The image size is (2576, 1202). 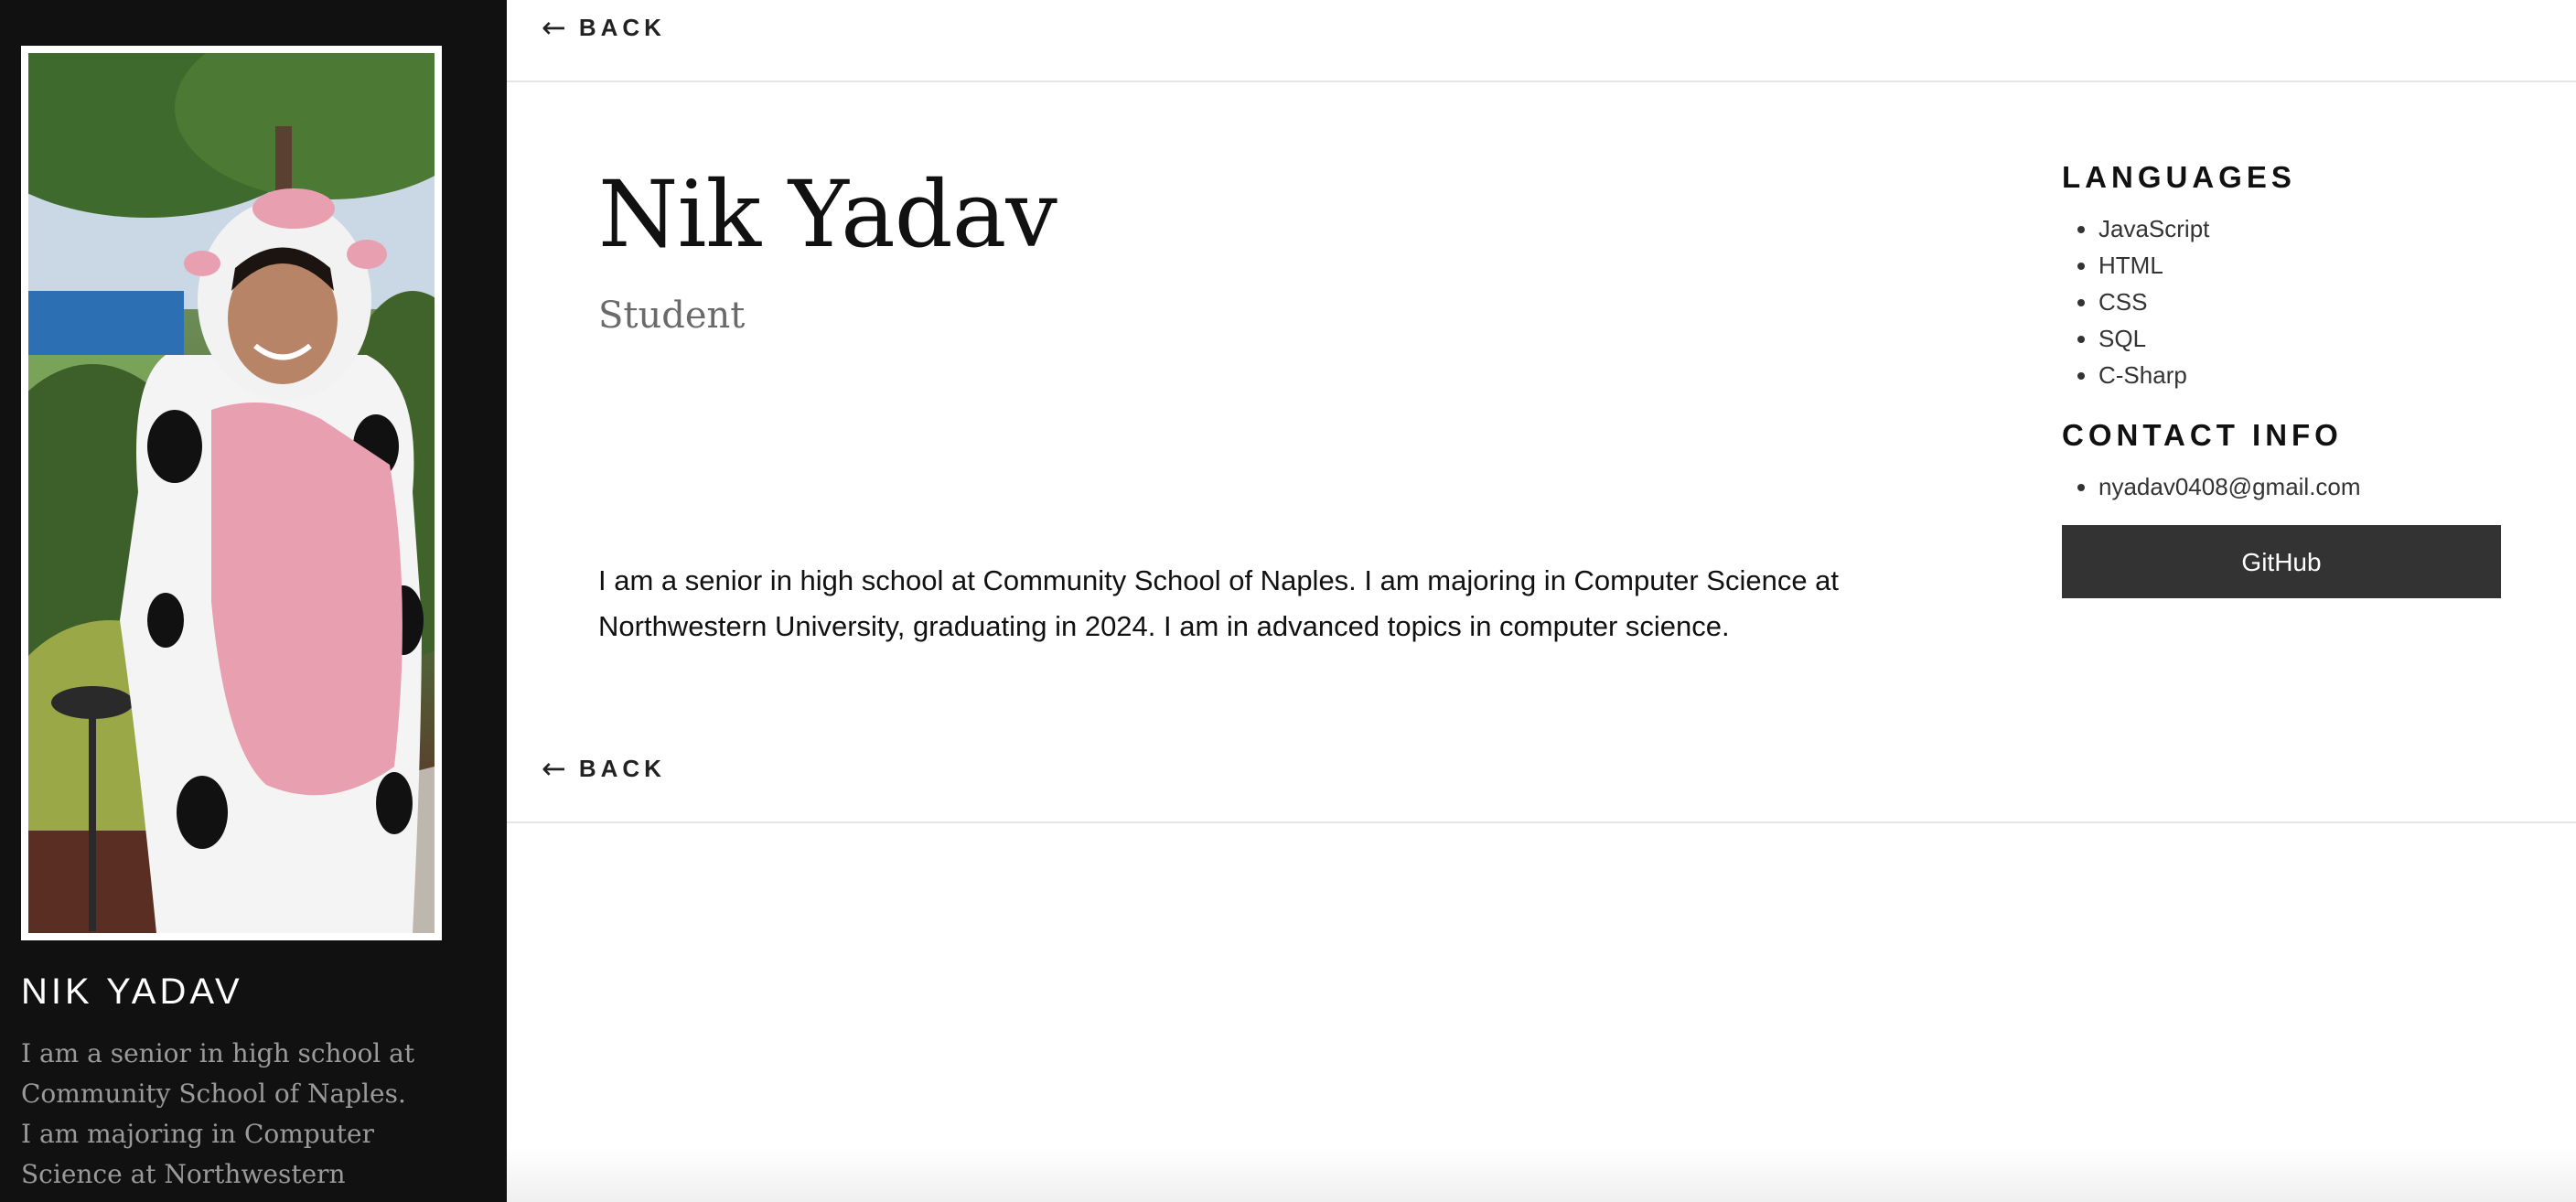 What do you see at coordinates (1542, 1174) in the screenshot?
I see `bottom-shade` at bounding box center [1542, 1174].